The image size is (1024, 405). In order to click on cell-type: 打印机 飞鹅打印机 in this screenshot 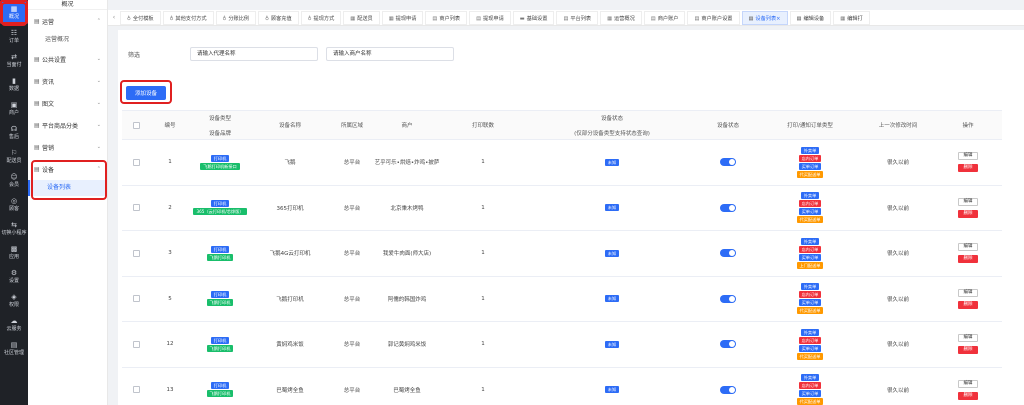, I will do `click(220, 299)`.